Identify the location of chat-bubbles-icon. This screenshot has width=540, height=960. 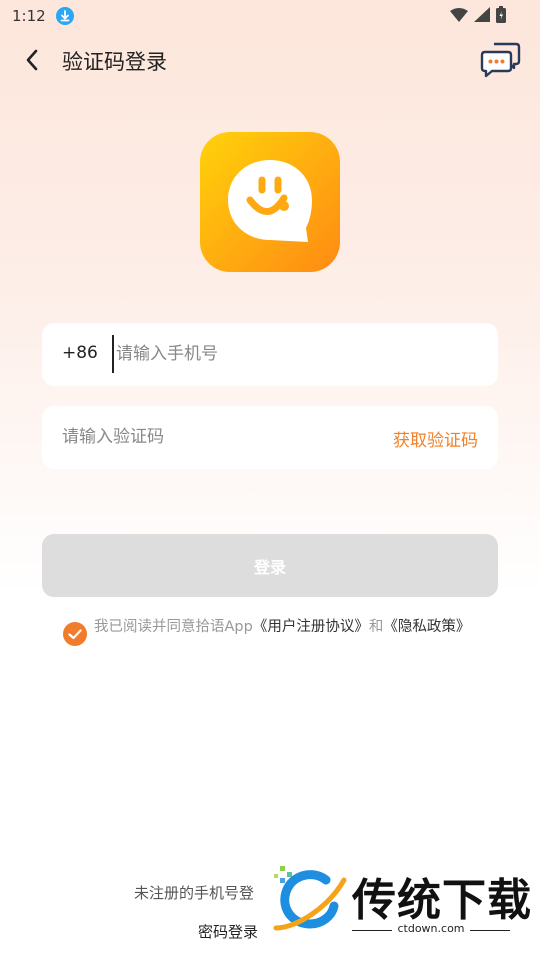
(500, 60).